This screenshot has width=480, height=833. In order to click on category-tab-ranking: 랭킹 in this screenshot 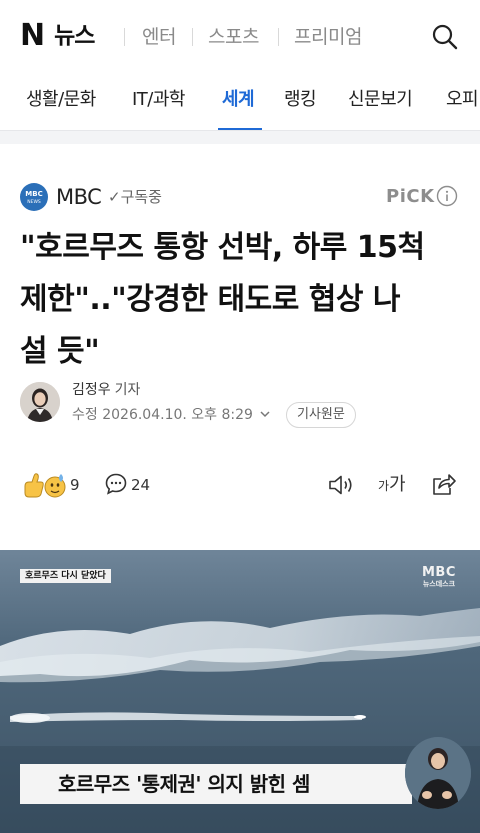, I will do `click(300, 100)`.